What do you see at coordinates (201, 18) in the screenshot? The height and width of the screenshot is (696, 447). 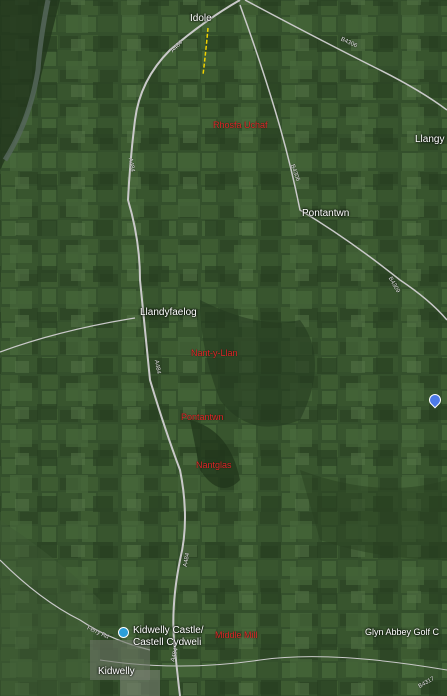 I see `town-label-idole: Idole` at bounding box center [201, 18].